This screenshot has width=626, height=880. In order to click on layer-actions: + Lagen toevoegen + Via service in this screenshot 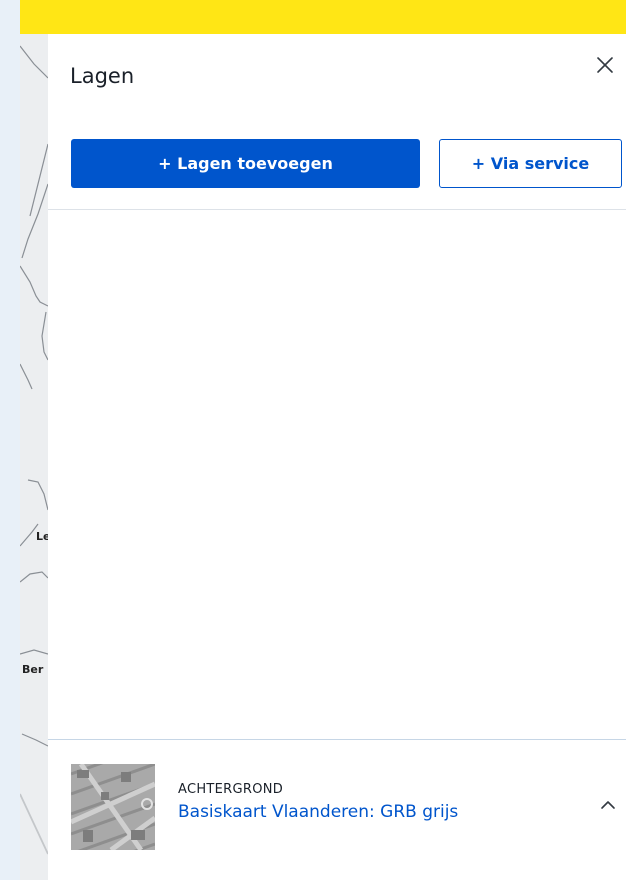, I will do `click(337, 165)`.